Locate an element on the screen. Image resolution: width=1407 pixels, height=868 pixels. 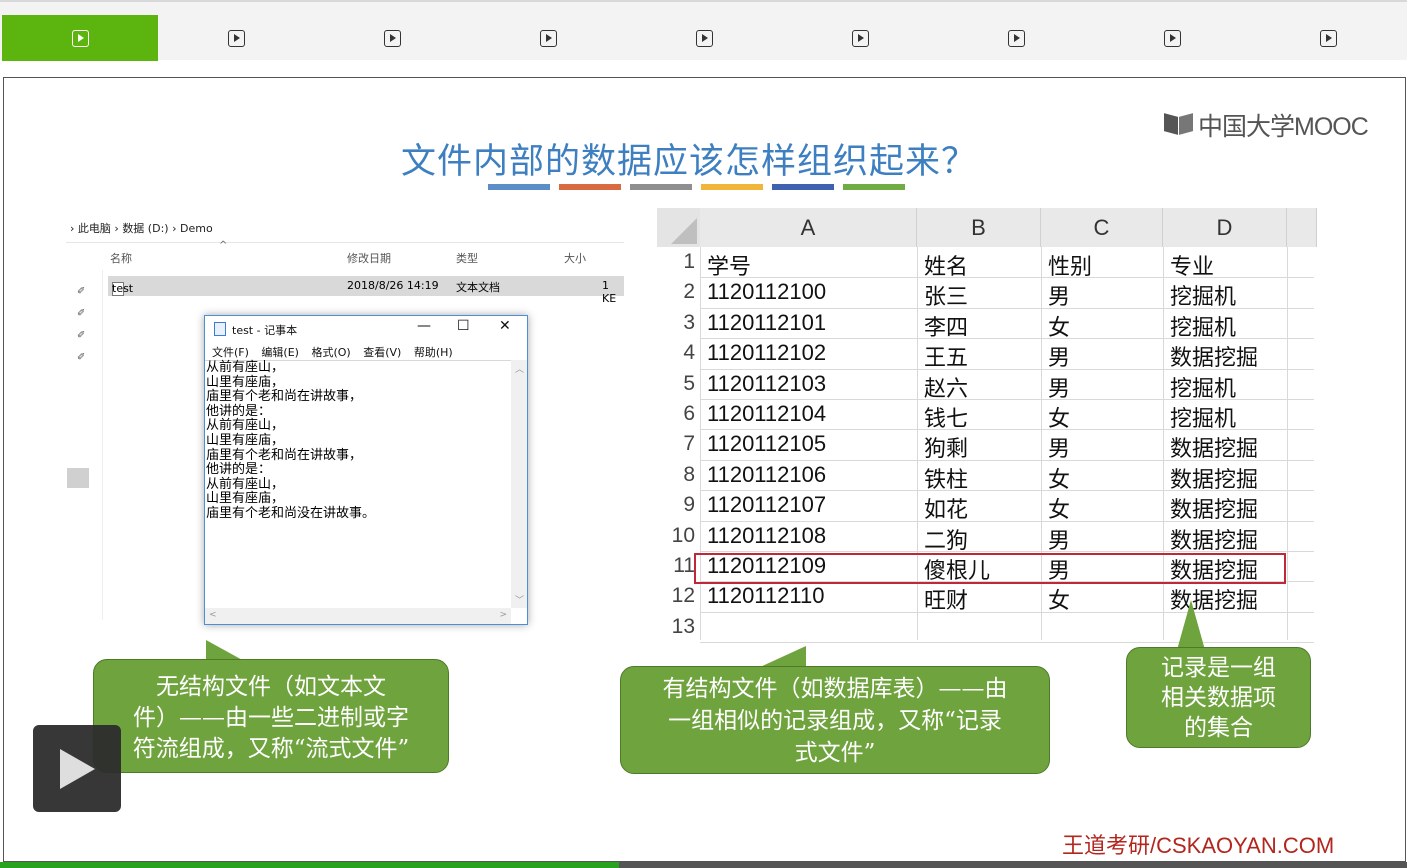
row-number: 5 is located at coordinates (678, 384).